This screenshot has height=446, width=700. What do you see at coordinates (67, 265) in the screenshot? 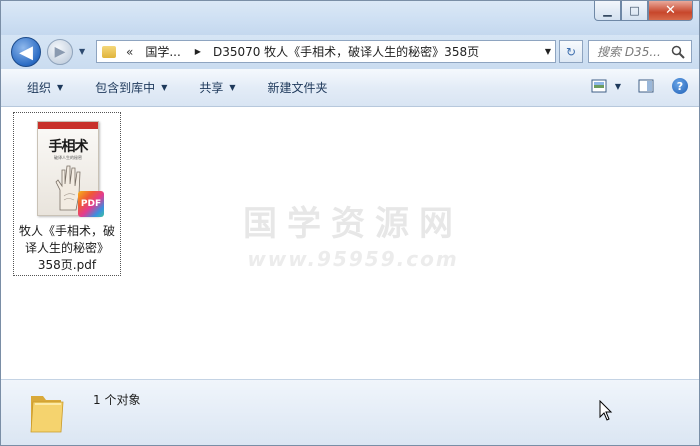
I see `file-name-line: 358页.pdf` at bounding box center [67, 265].